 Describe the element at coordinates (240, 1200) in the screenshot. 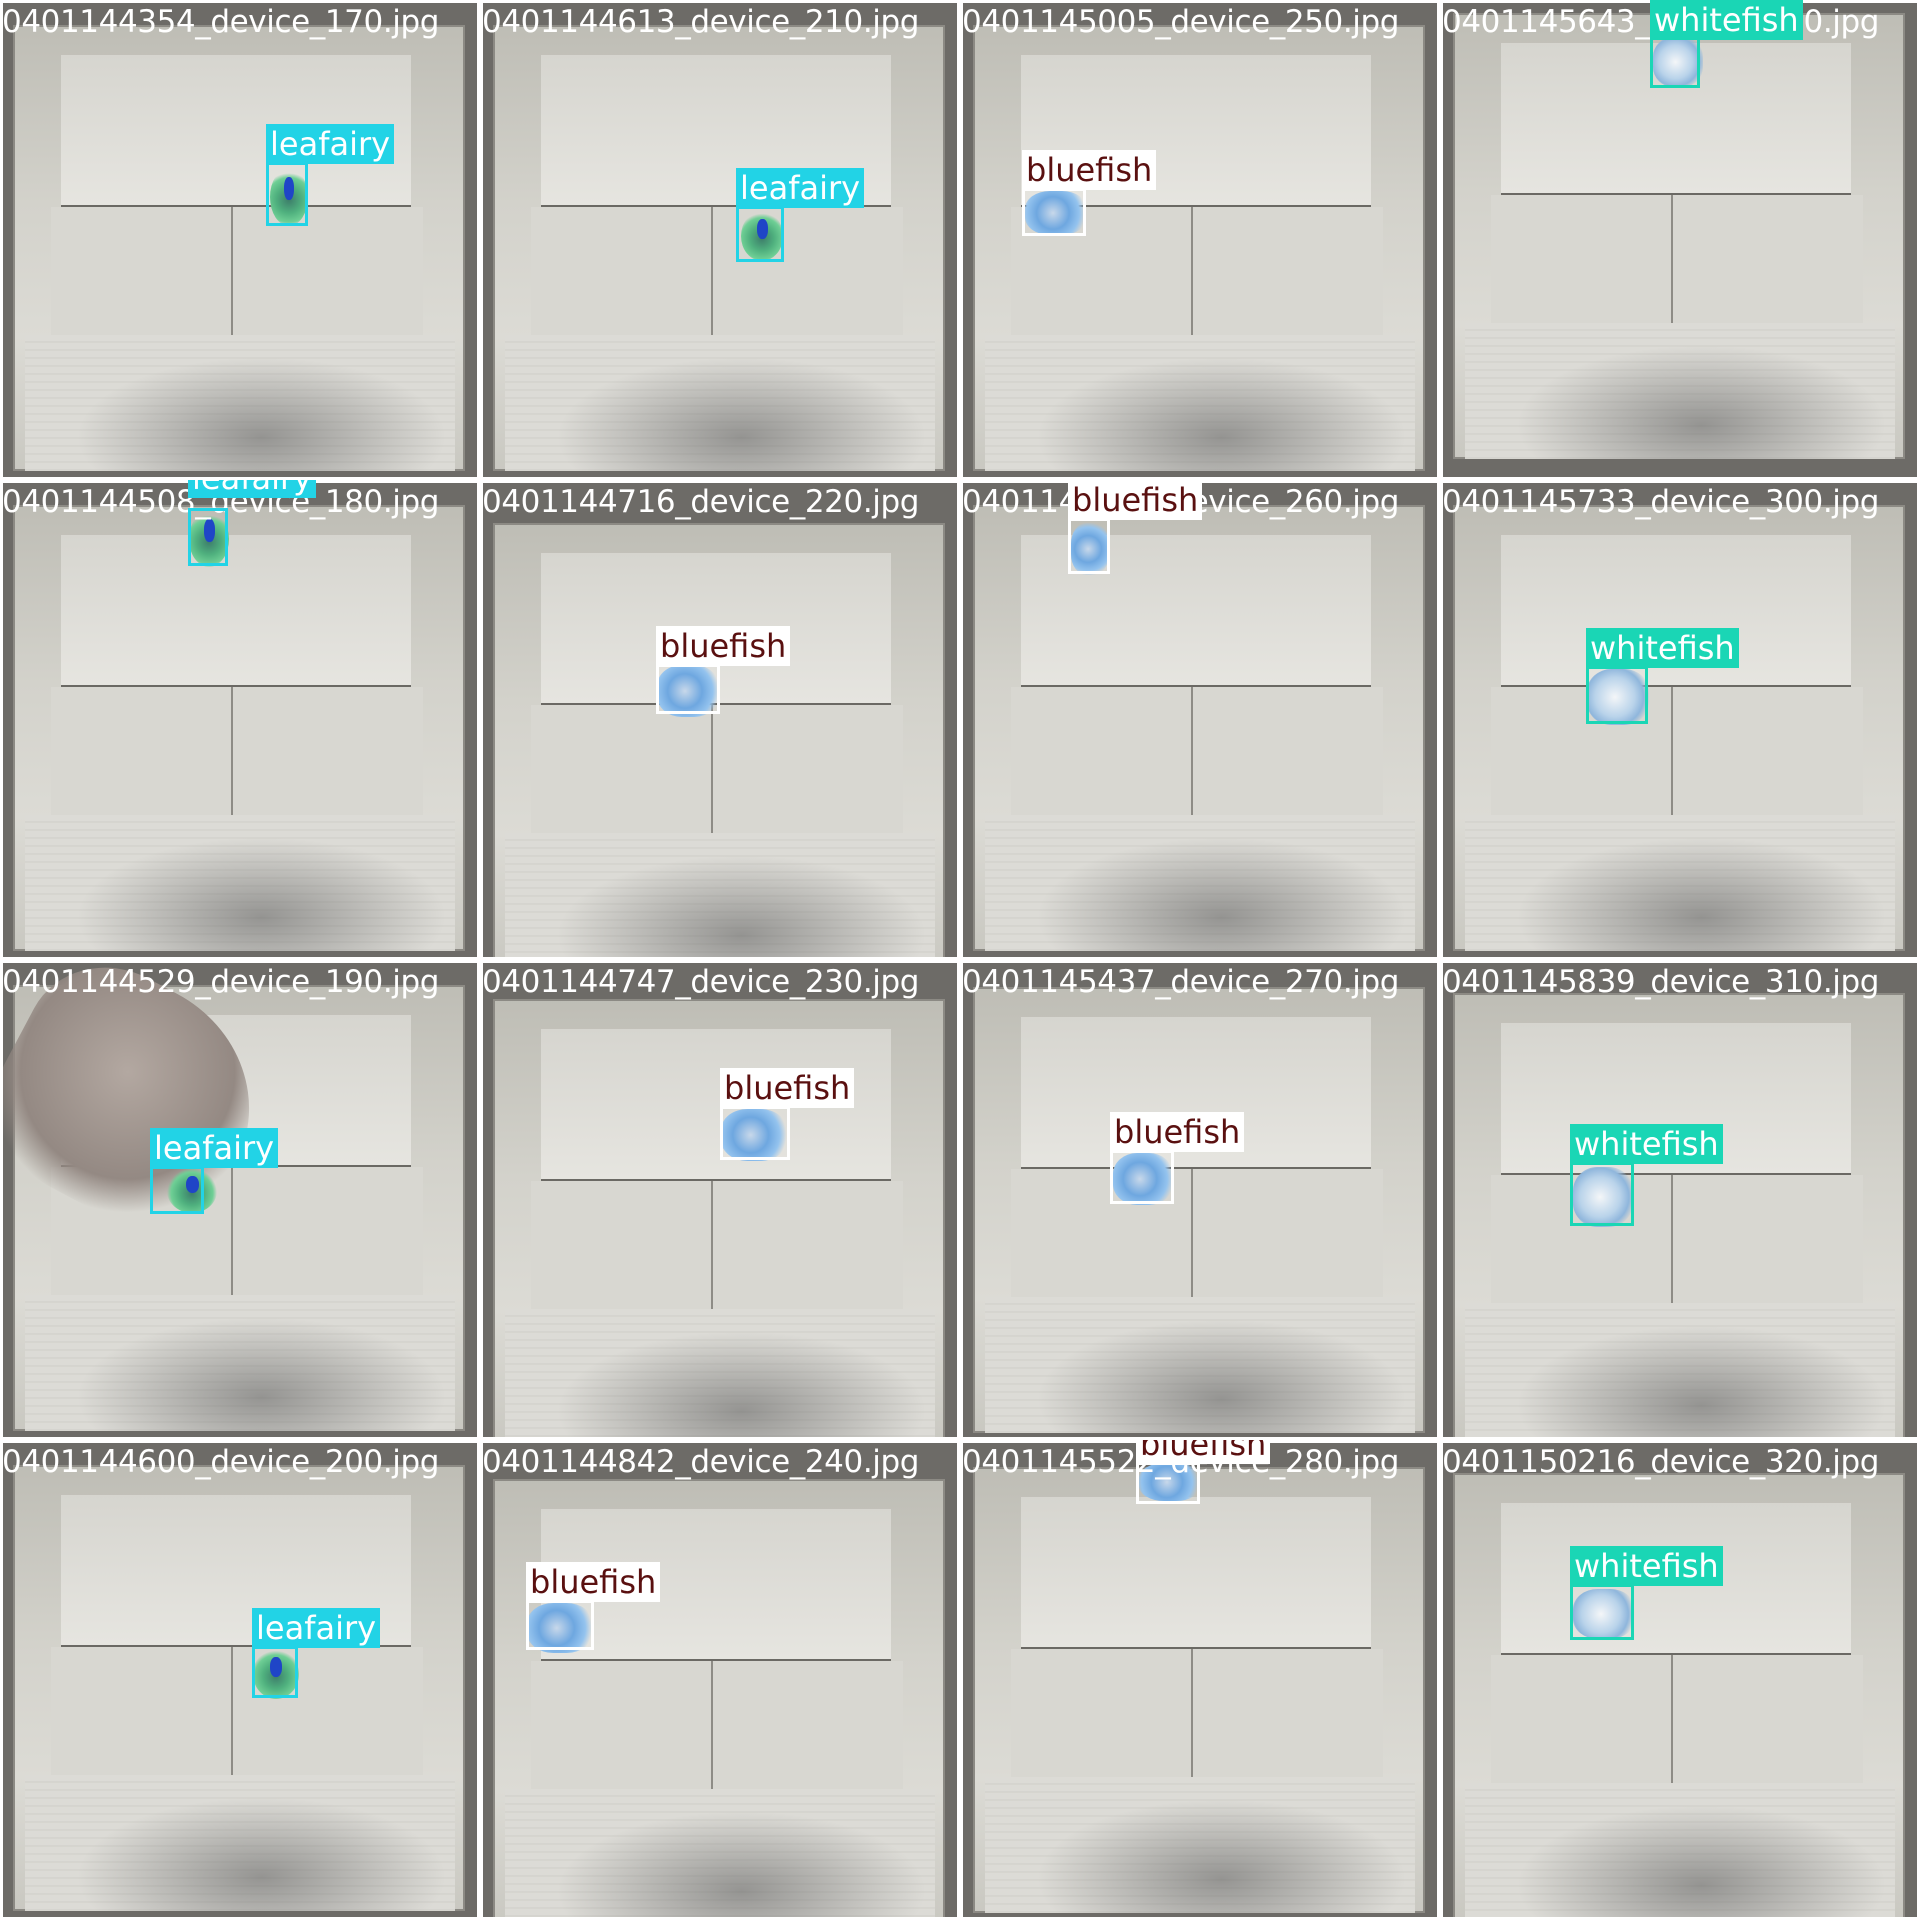

I see `image-tile: 0401144529_device_190.jpg leafairy` at that location.